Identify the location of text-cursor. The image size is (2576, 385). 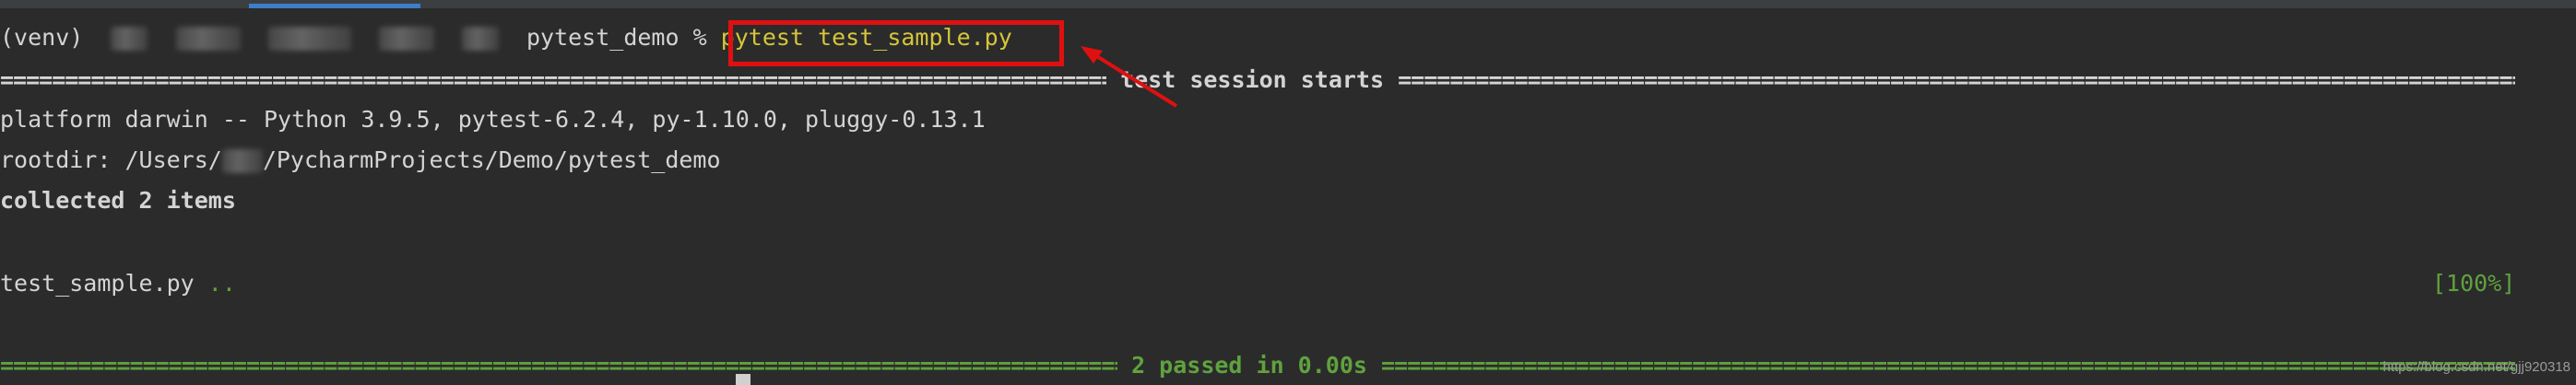
(743, 379).